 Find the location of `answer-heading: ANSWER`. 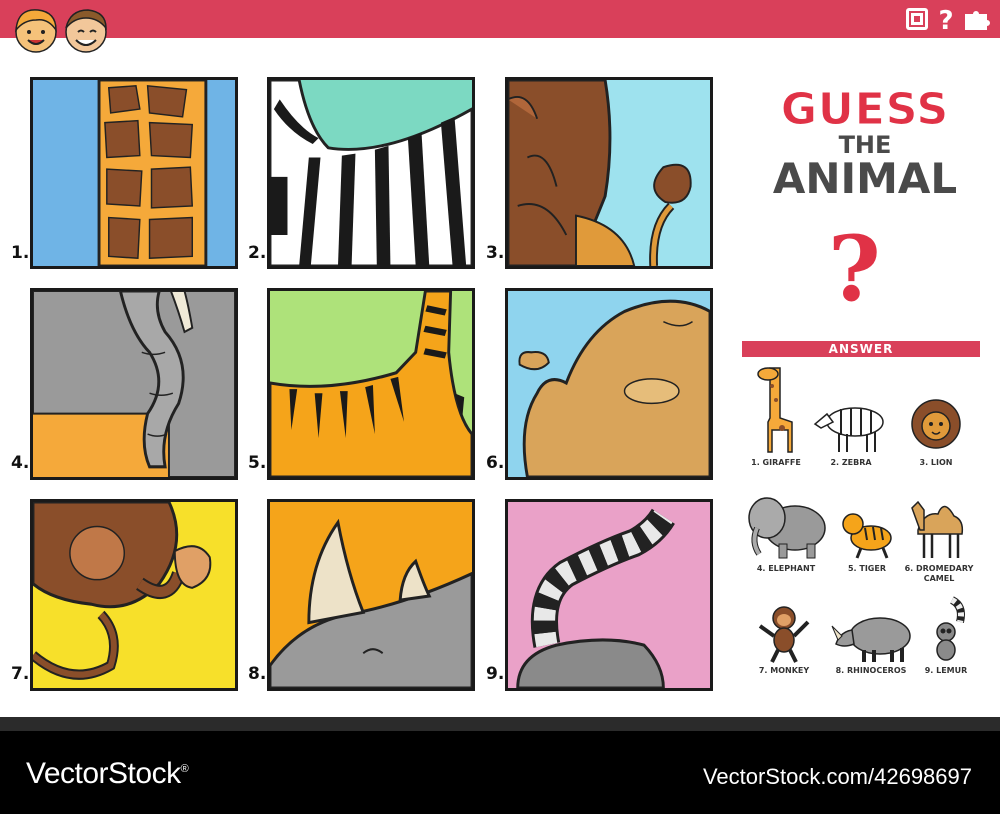

answer-heading: ANSWER is located at coordinates (861, 349).